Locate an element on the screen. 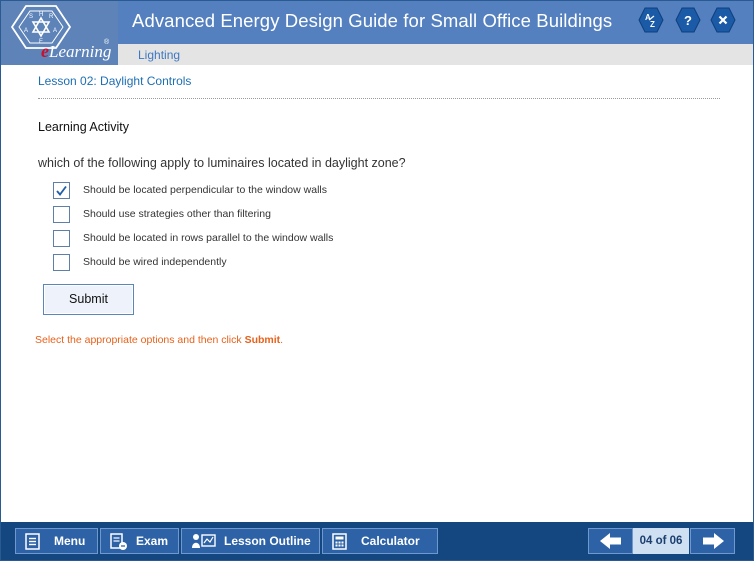 The image size is (754, 561). option-2-checkbox is located at coordinates (61, 214).